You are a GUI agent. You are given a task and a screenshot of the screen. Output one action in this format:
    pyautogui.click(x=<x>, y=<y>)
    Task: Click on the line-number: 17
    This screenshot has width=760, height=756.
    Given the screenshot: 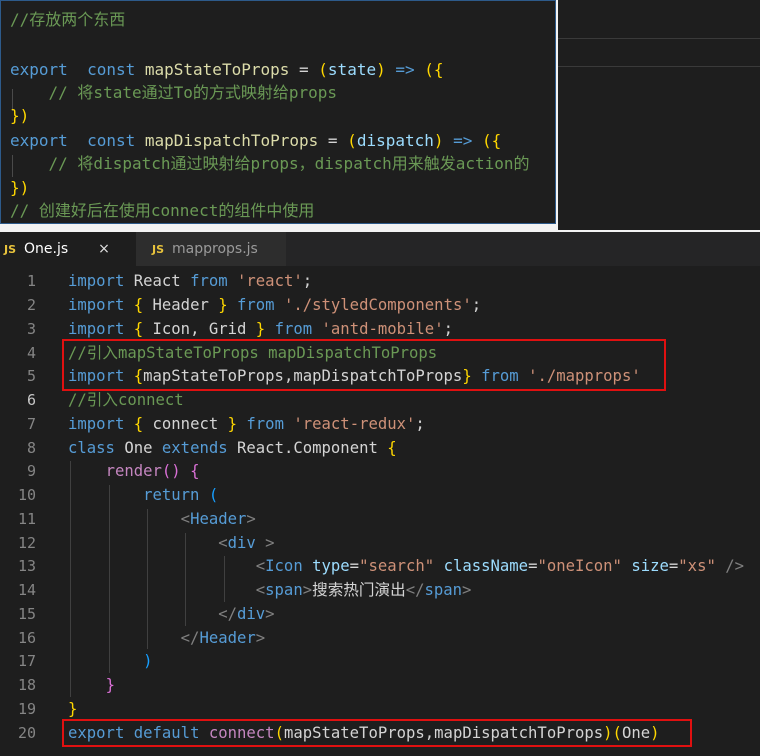 What is the action you would take?
    pyautogui.click(x=26, y=661)
    